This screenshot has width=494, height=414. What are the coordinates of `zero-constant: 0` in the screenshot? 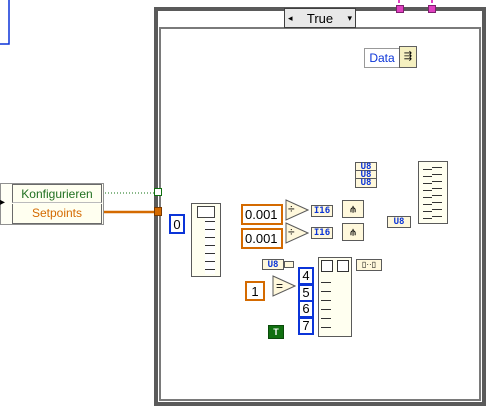 It's located at (177, 224).